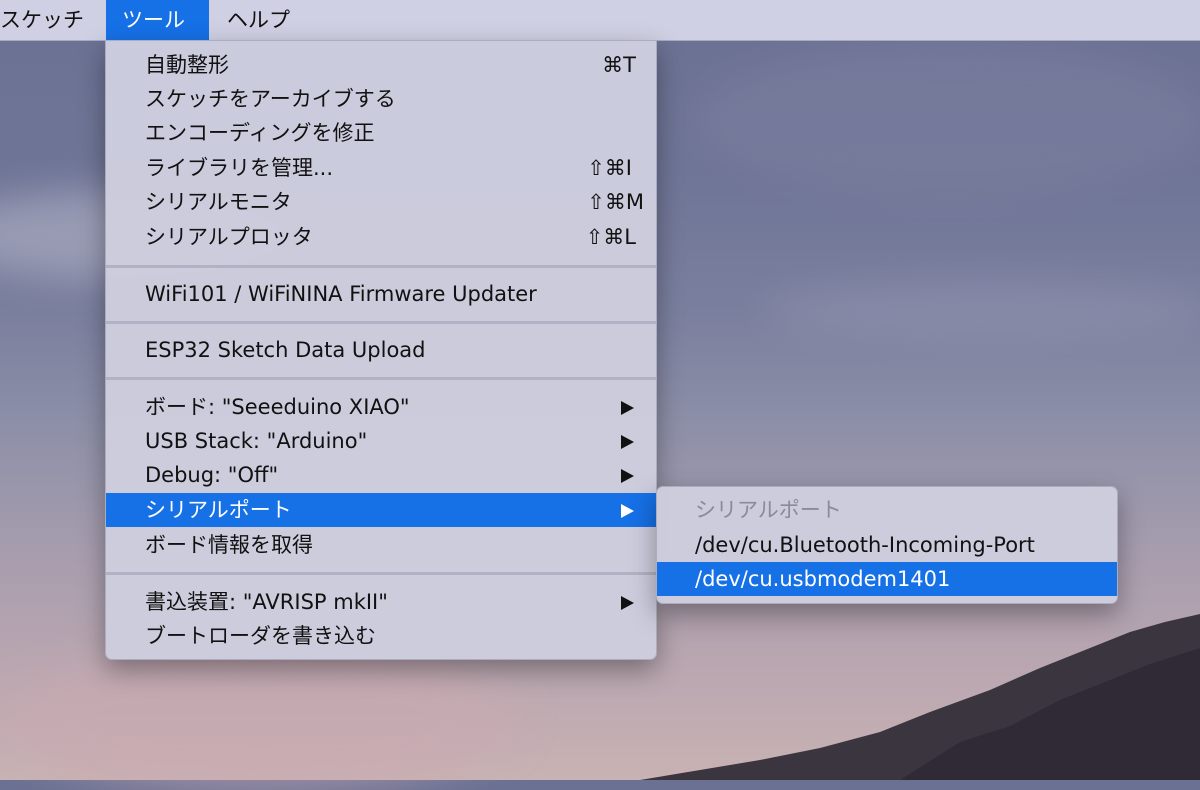 The height and width of the screenshot is (790, 1200). I want to click on menu-item-shortcut: ⌘T, so click(619, 65).